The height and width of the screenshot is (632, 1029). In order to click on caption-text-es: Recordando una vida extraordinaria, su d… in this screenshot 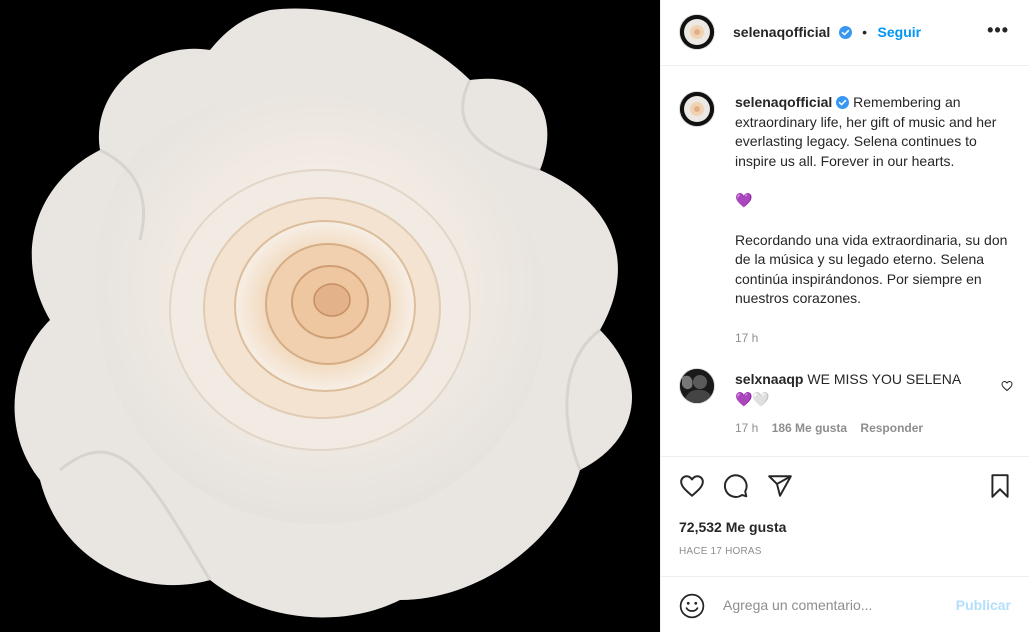, I will do `click(871, 269)`.